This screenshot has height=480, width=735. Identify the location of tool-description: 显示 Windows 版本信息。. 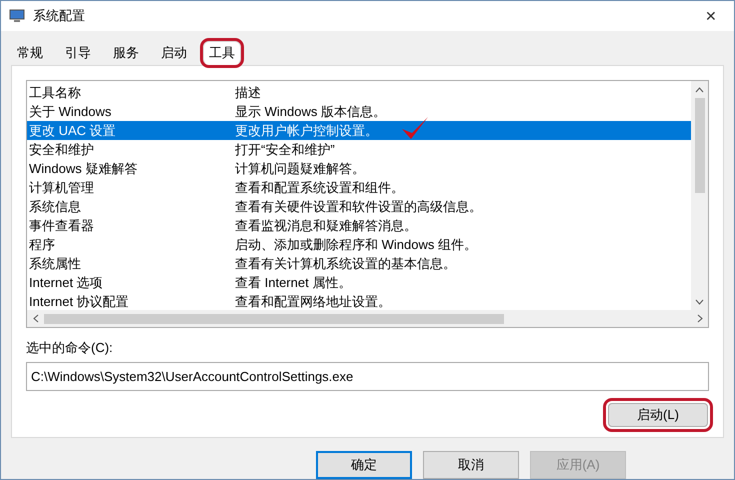
(310, 111).